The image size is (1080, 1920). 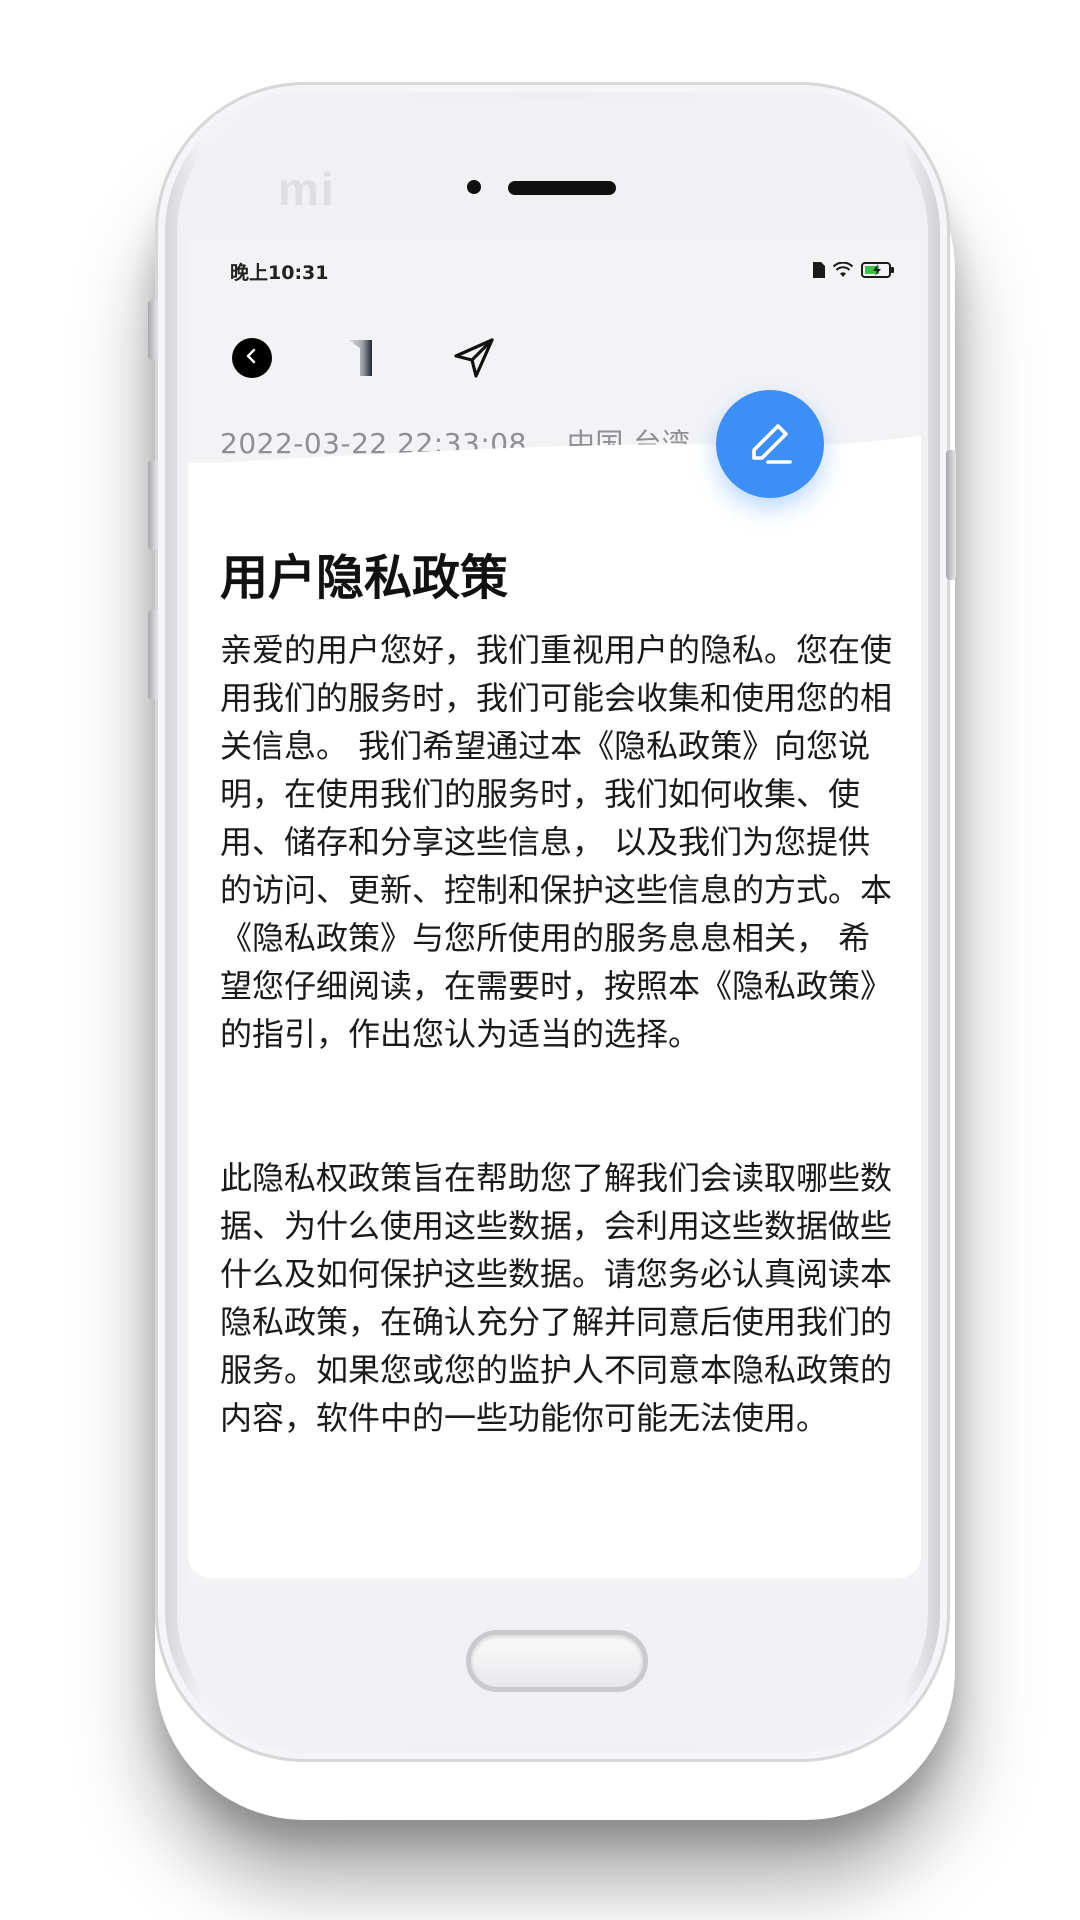 I want to click on status-bar: 晚上10:31, so click(x=554, y=272).